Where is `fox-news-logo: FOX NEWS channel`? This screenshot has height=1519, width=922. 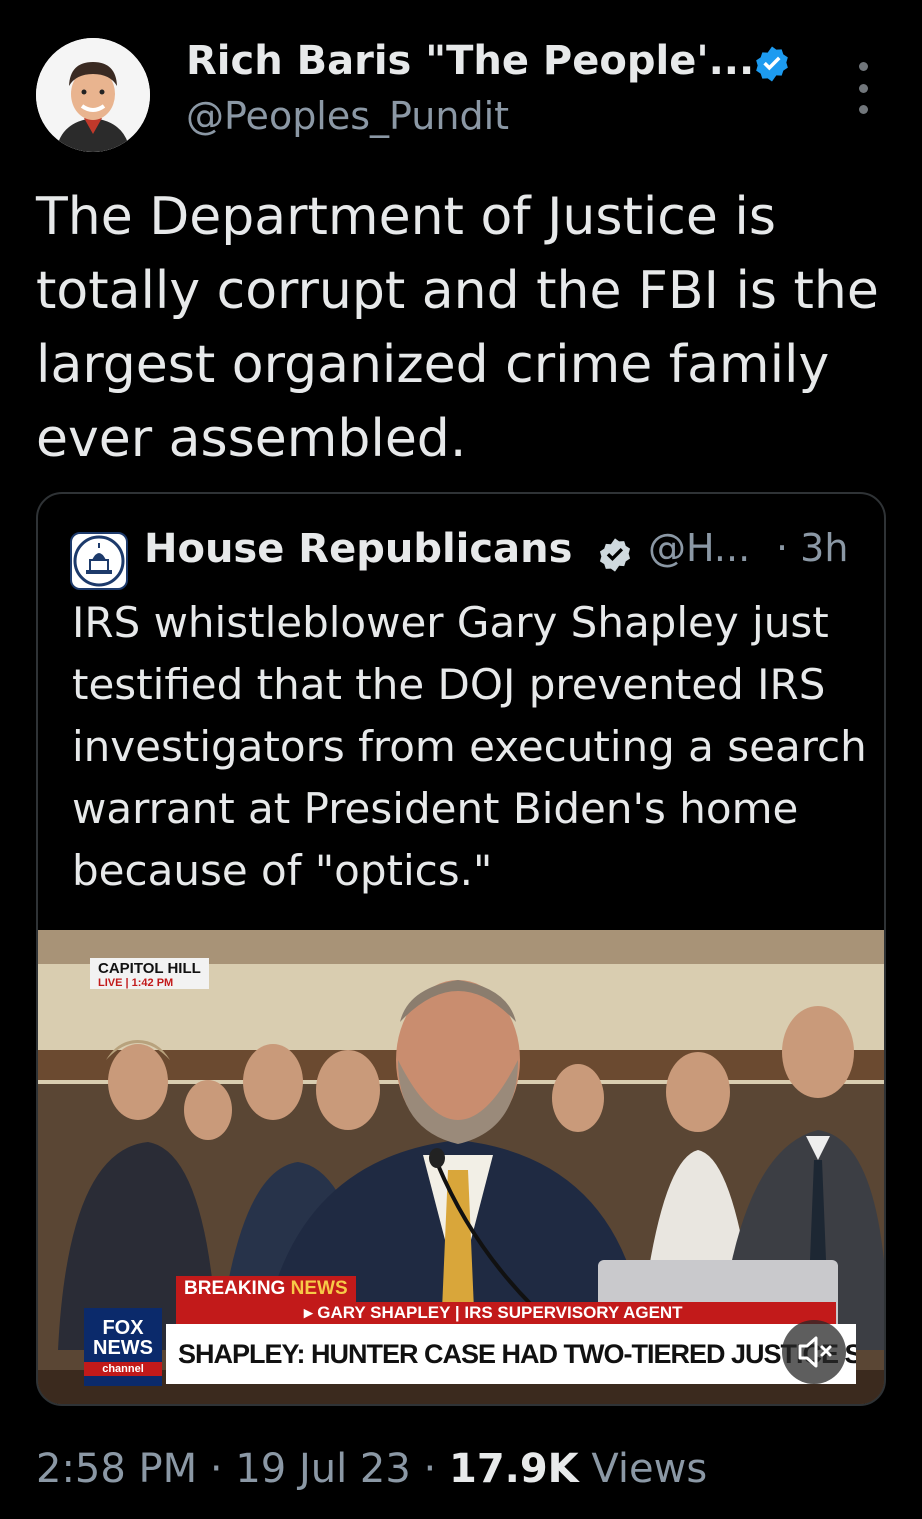 fox-news-logo: FOX NEWS channel is located at coordinates (123, 1347).